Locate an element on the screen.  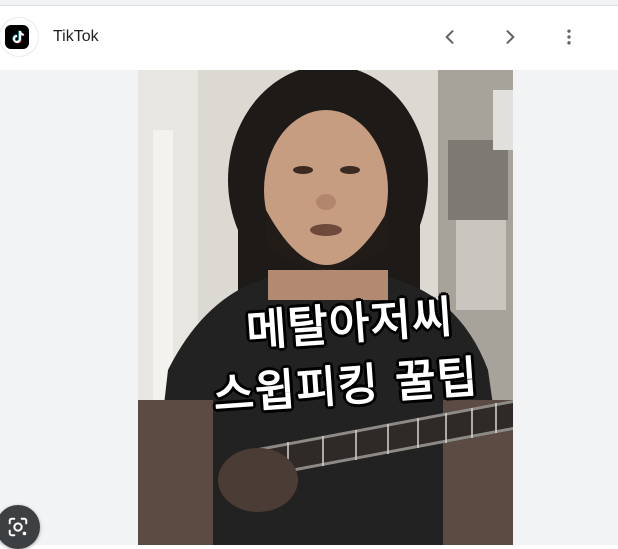
chevron-left-icon is located at coordinates (449, 37).